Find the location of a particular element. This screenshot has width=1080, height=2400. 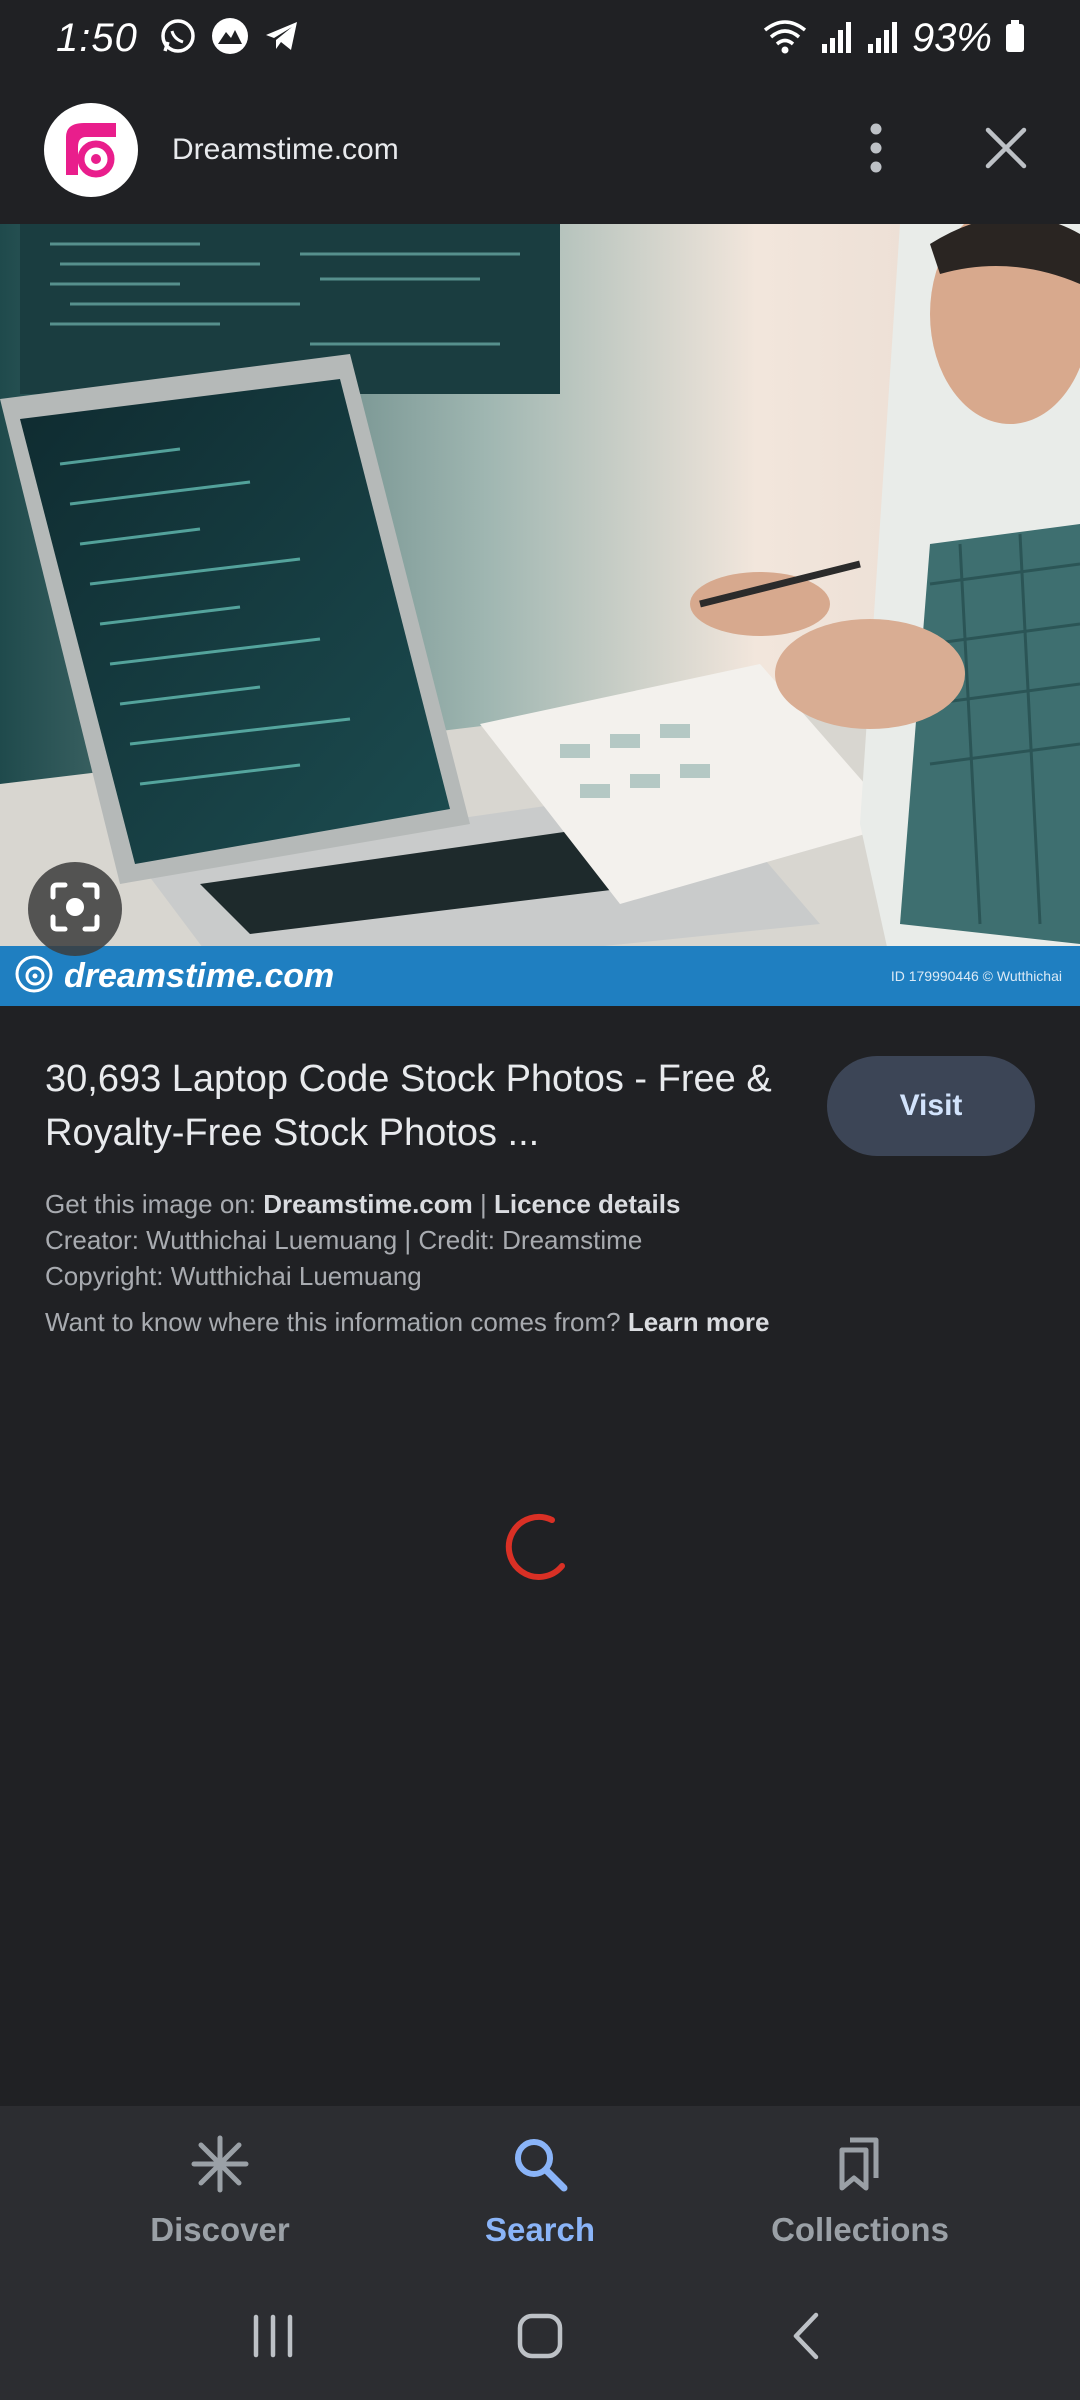

watermark-left: dreamstime.com is located at coordinates (174, 976).